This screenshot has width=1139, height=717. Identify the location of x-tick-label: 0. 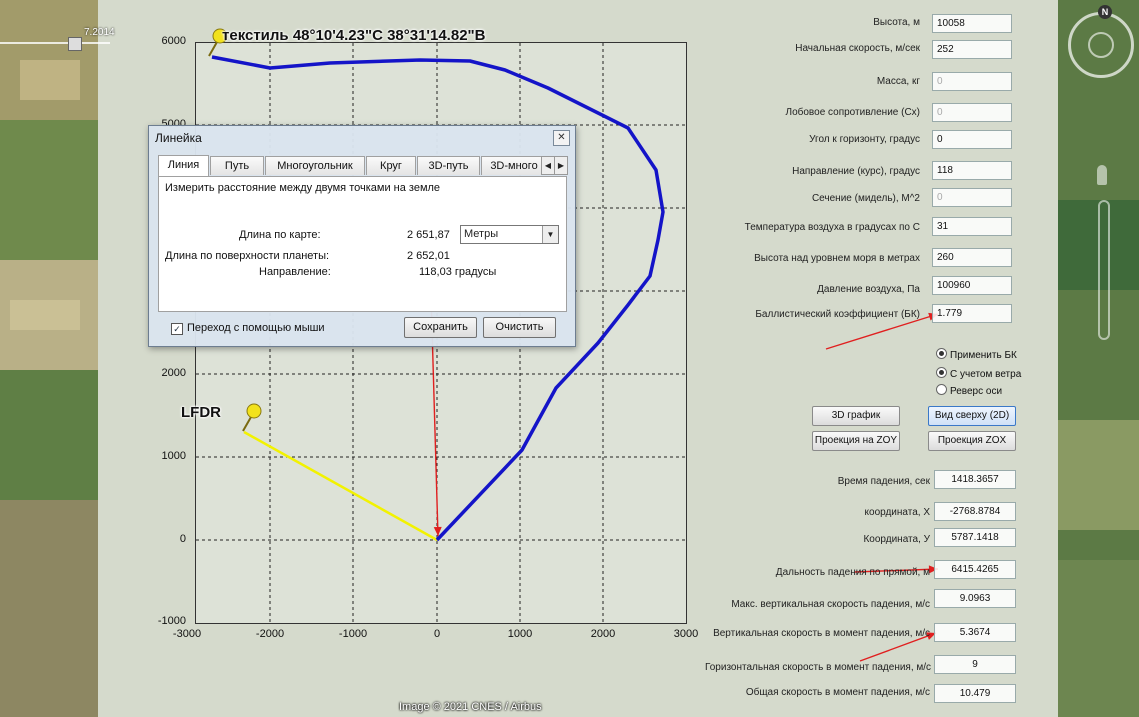
(437, 634).